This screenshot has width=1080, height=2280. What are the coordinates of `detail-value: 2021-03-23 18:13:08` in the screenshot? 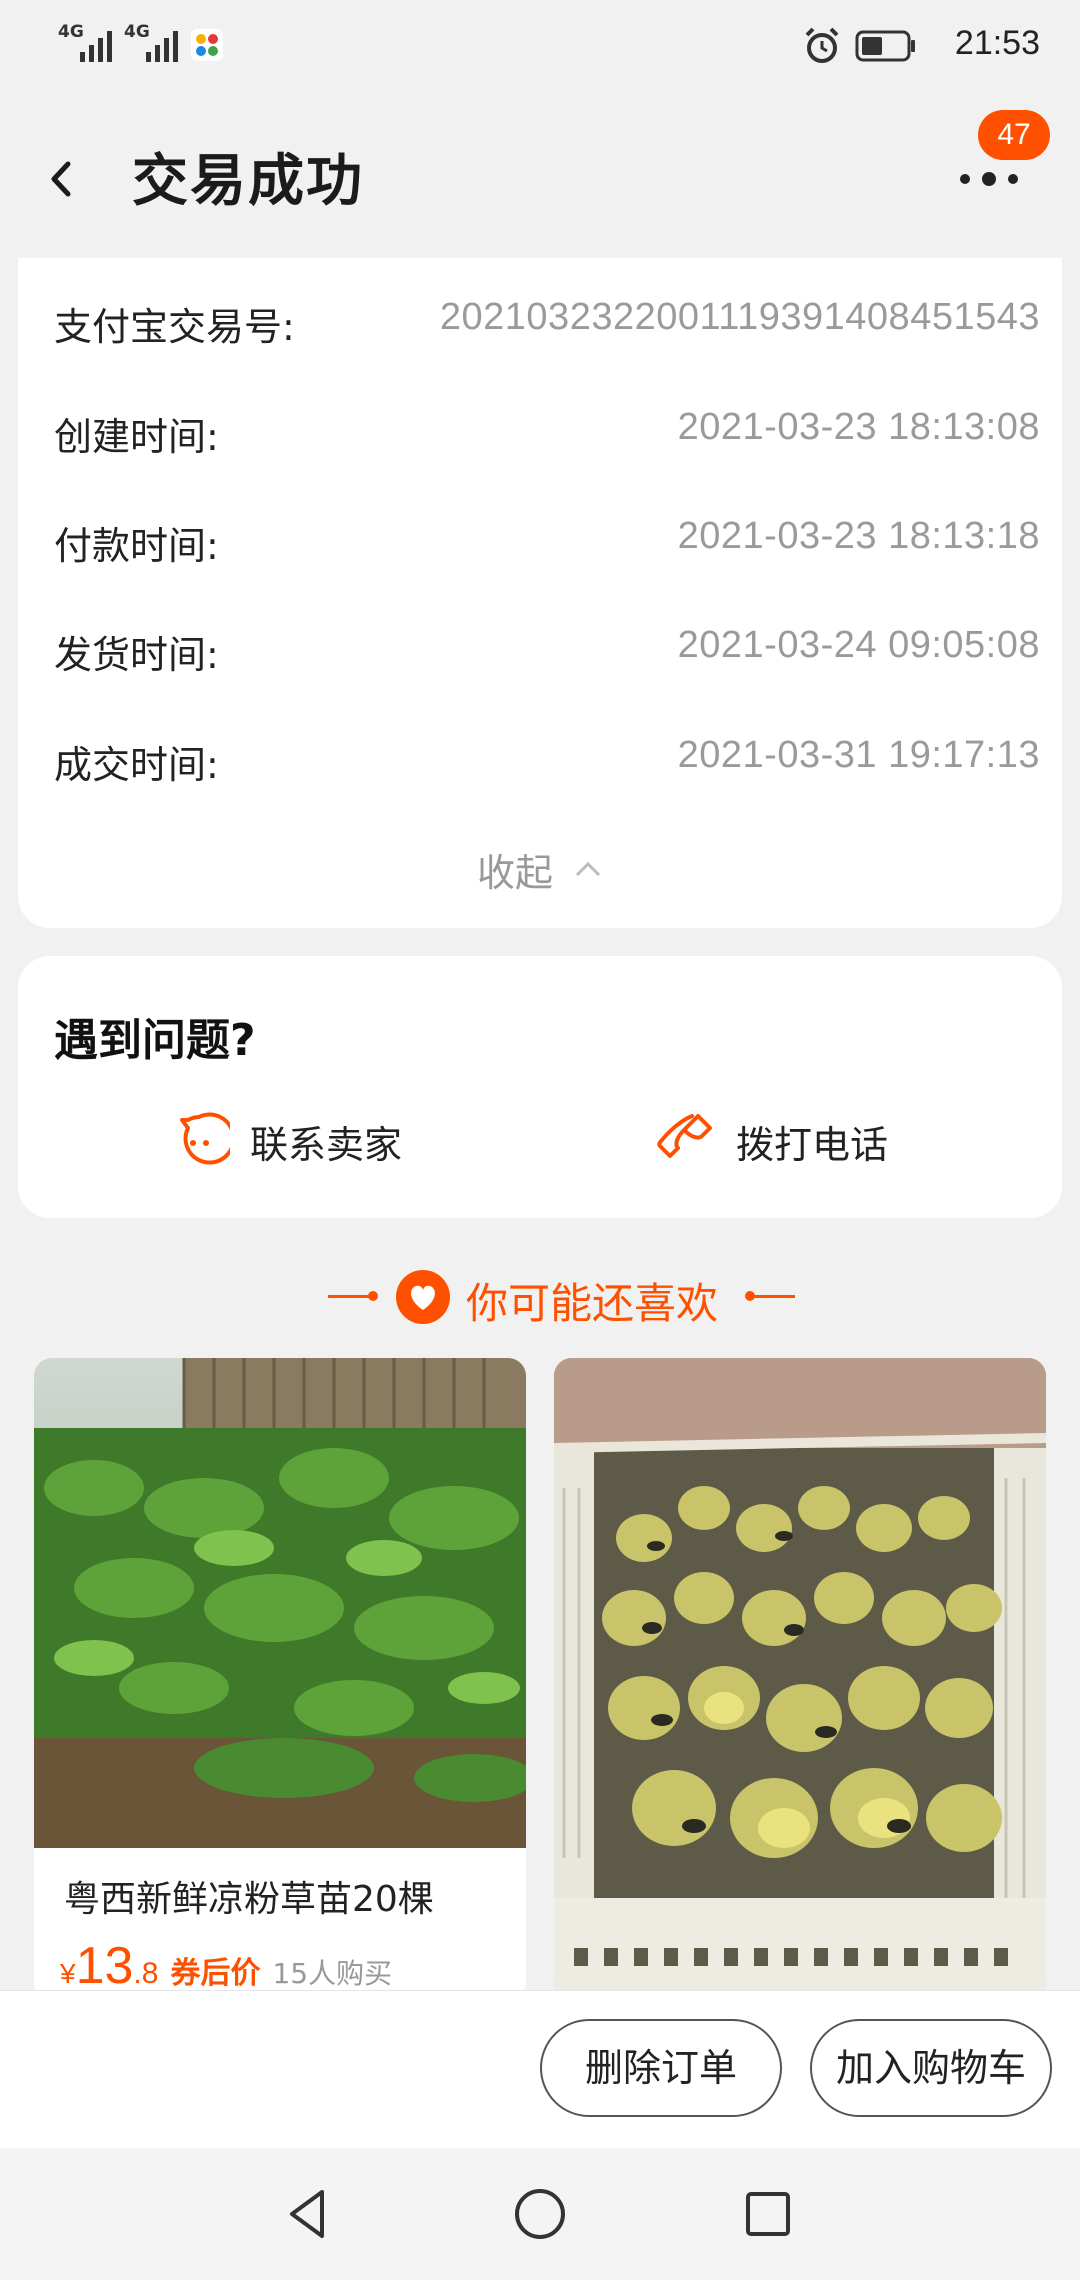 It's located at (858, 427).